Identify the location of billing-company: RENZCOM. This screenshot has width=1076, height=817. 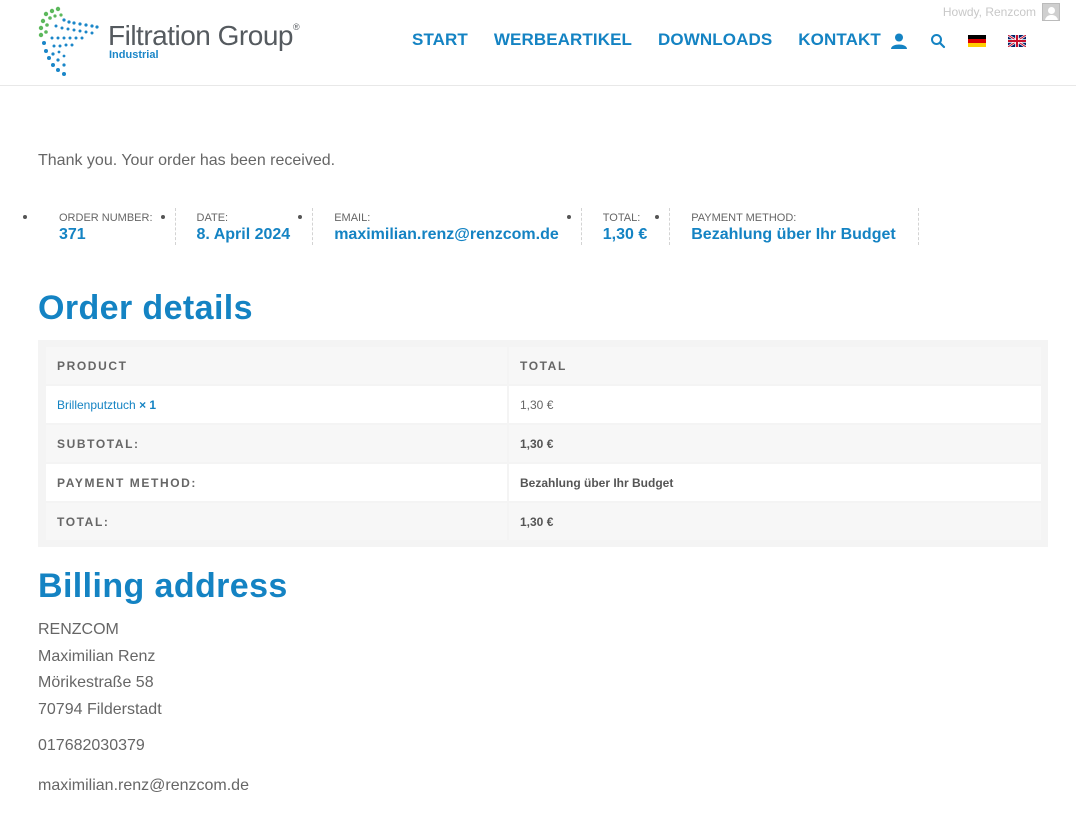
(78, 629).